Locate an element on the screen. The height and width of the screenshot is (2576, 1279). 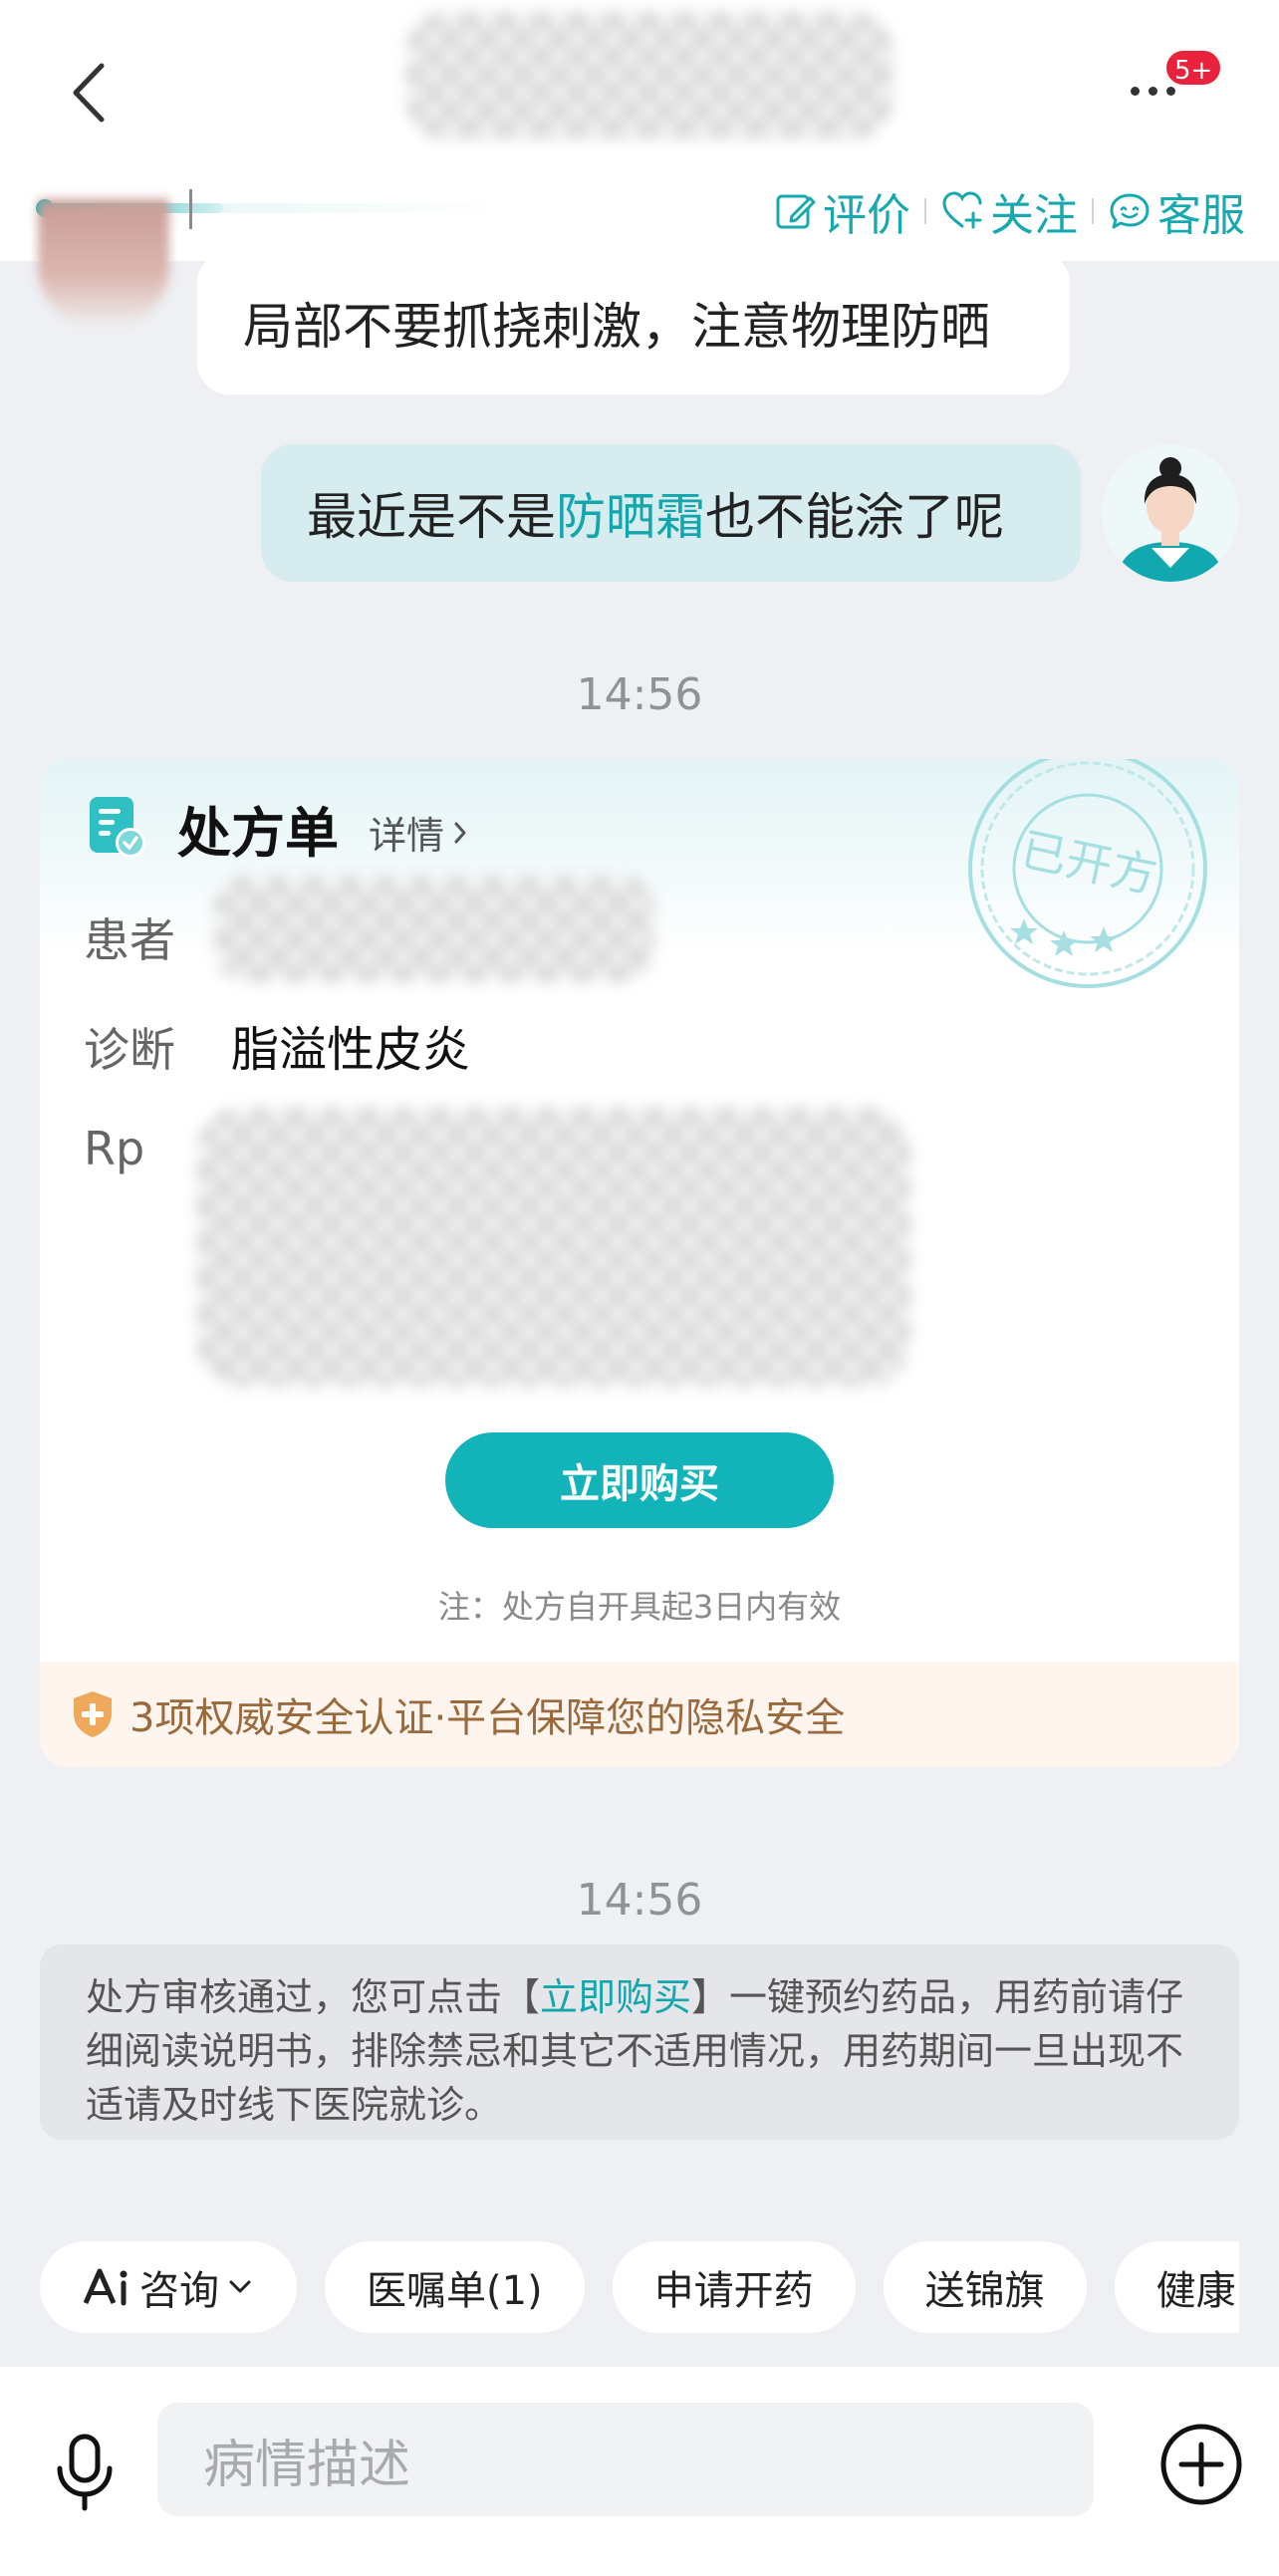
customer-service-label: 客服 is located at coordinates (1201, 215).